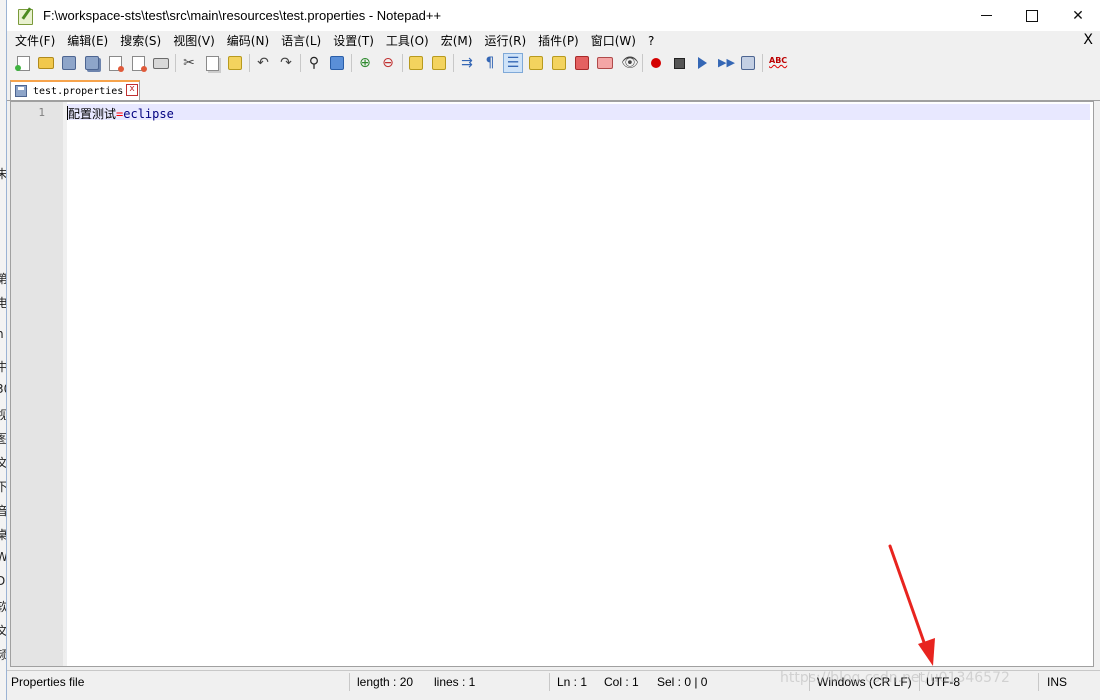 This screenshot has height=700, width=1100. I want to click on menu-encoding: 编码(N), so click(248, 40).